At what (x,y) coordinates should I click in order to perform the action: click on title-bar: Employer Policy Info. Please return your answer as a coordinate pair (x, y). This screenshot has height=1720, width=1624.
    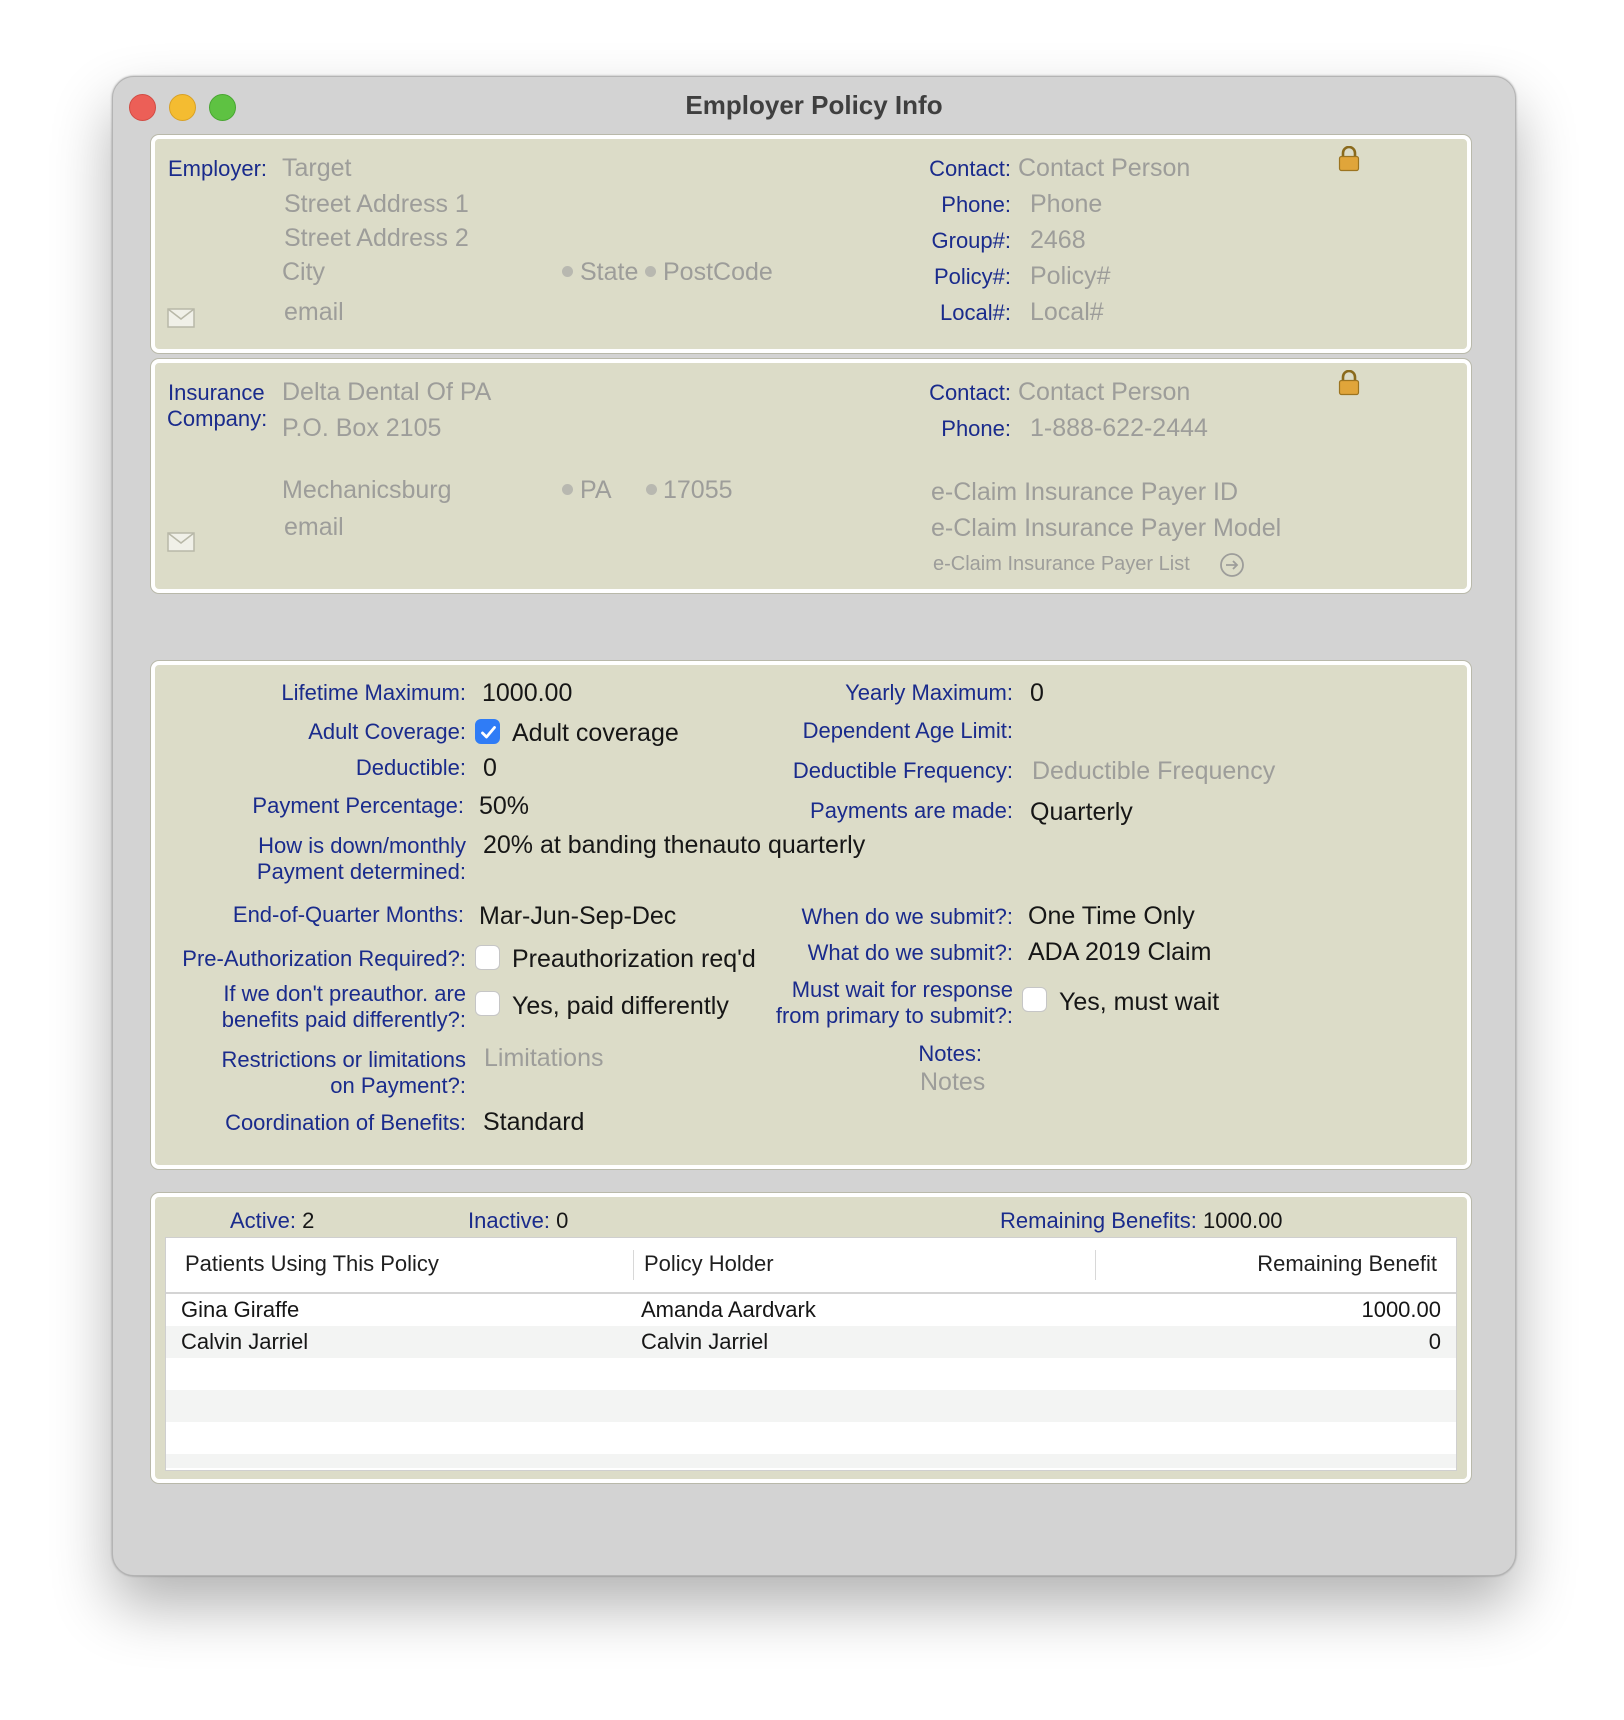
    Looking at the image, I should click on (814, 105).